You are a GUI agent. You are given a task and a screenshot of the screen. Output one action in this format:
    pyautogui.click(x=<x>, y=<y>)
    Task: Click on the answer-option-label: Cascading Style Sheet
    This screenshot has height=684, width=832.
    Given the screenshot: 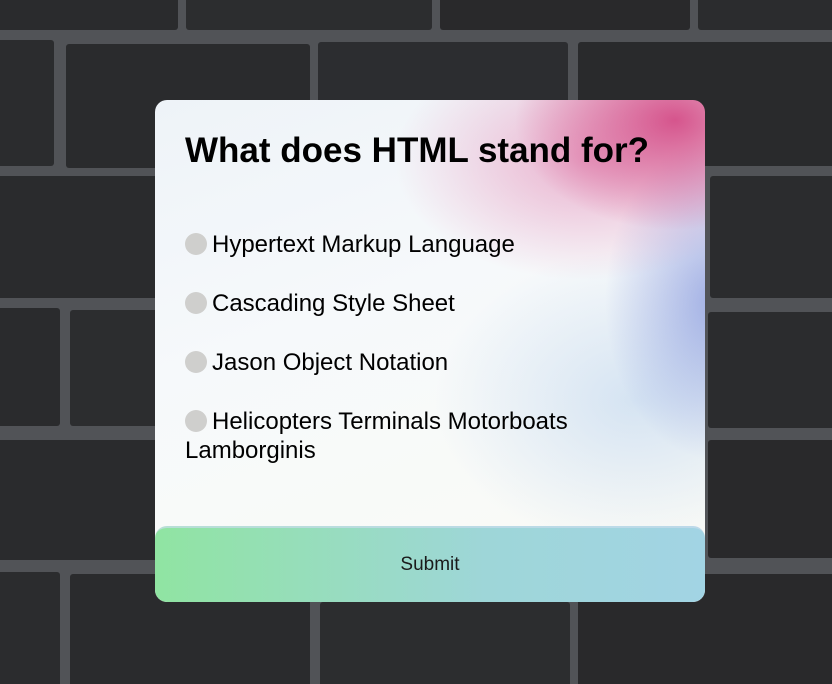 What is the action you would take?
    pyautogui.click(x=333, y=303)
    